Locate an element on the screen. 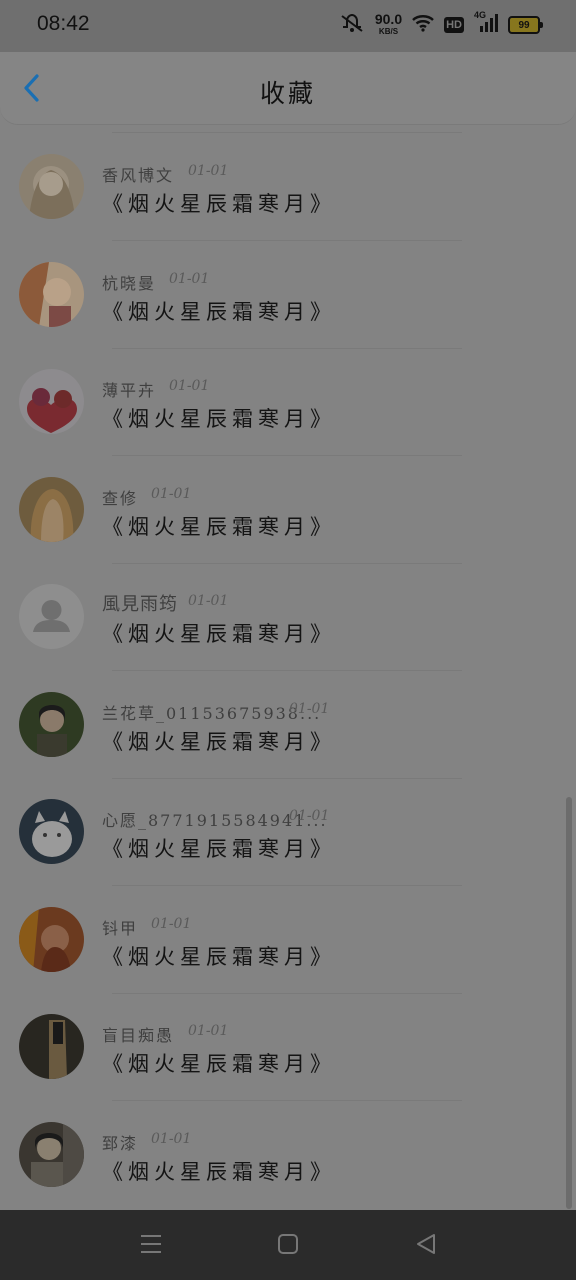  navigation-bar is located at coordinates (288, 1245).